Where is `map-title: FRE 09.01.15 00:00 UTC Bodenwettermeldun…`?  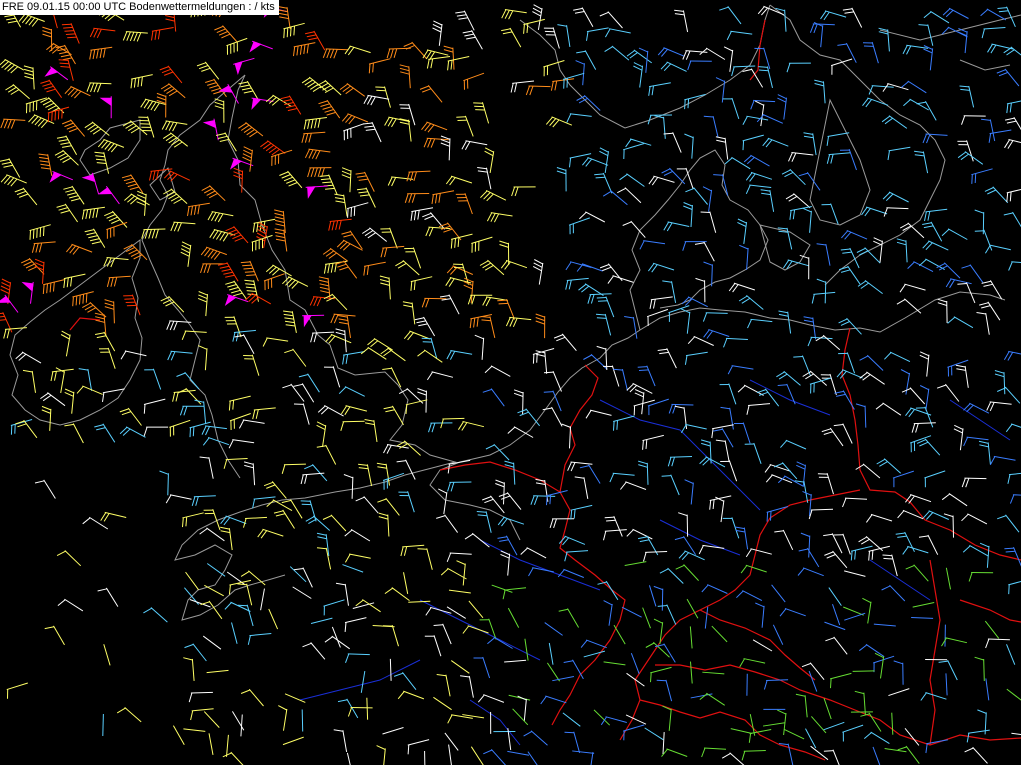 map-title: FRE 09.01.15 00:00 UTC Bodenwettermeldun… is located at coordinates (139, 7).